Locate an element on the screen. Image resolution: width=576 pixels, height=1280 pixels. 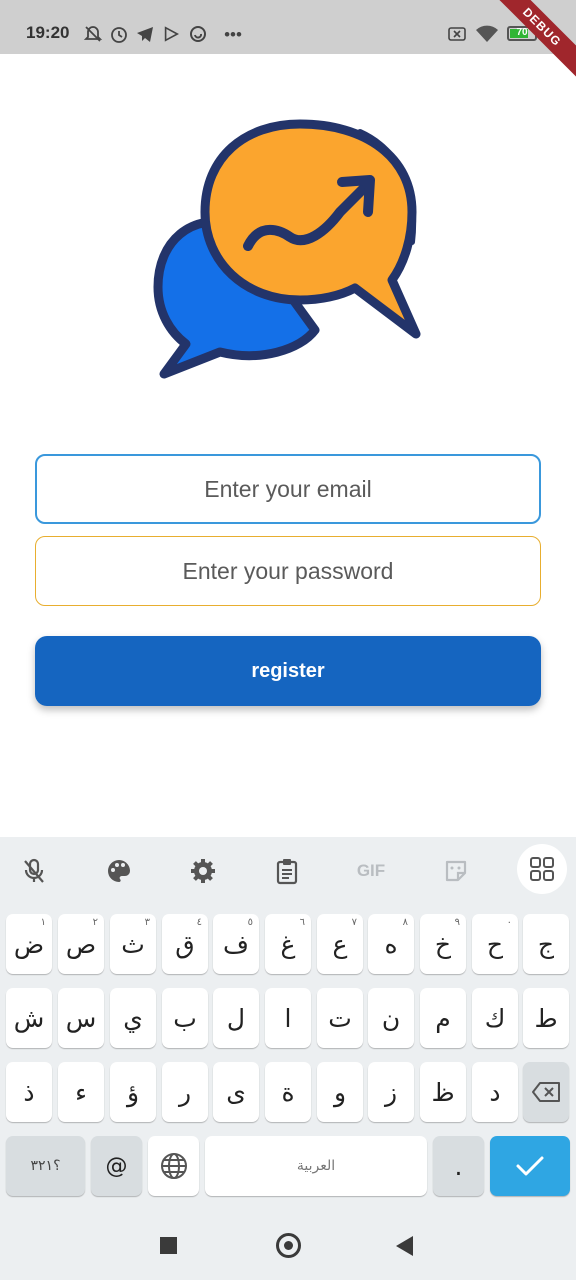
sync-icon is located at coordinates (198, 34).